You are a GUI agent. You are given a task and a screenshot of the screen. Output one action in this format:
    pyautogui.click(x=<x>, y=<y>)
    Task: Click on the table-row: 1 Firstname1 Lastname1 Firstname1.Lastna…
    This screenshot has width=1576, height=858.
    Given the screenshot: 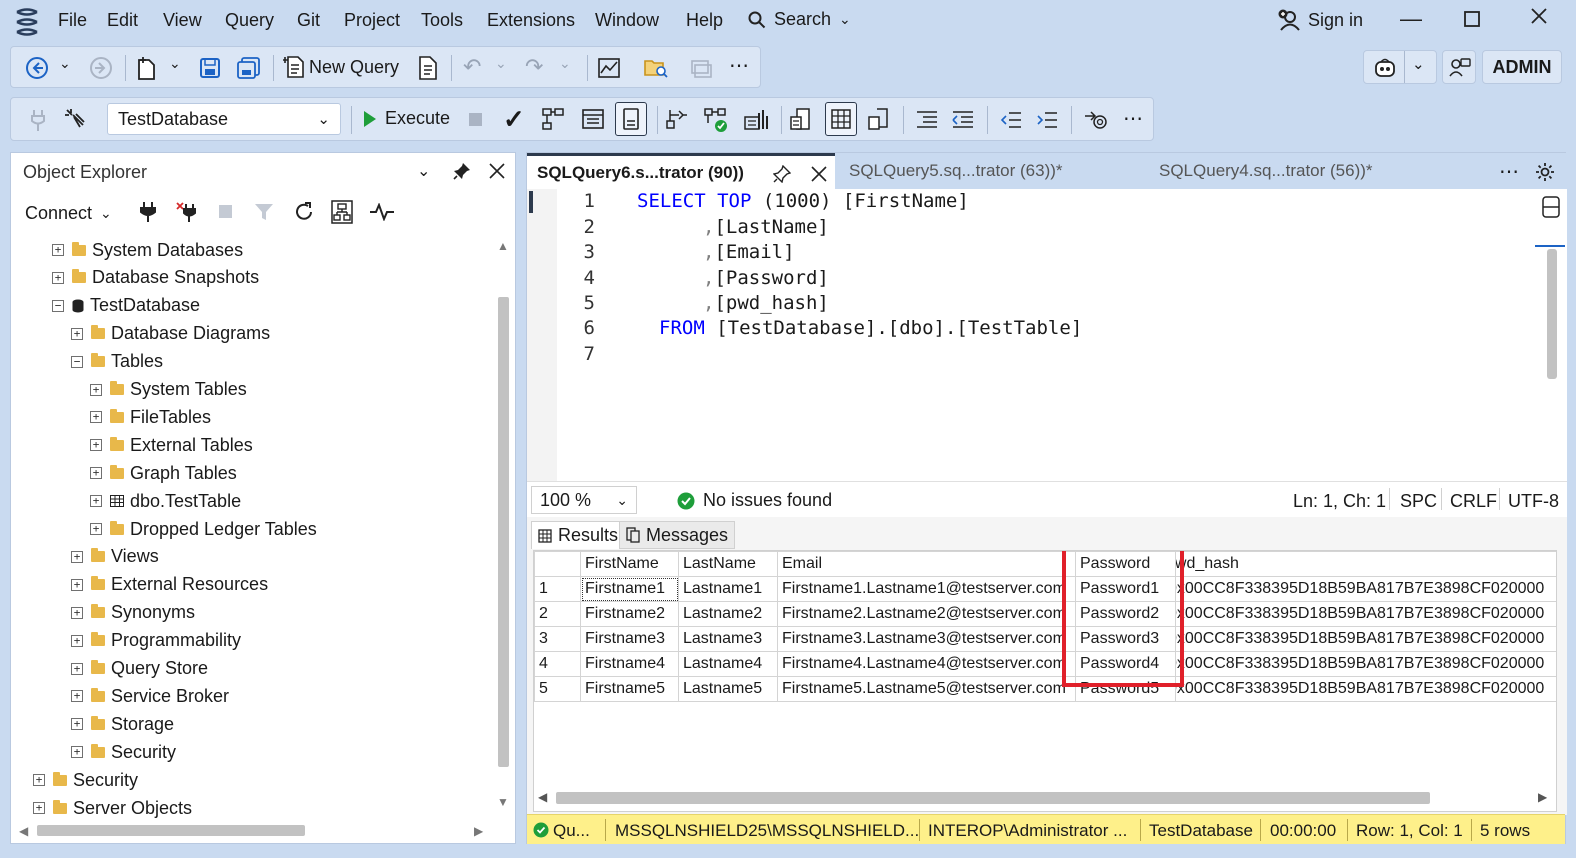 What is the action you would take?
    pyautogui.click(x=1045, y=589)
    